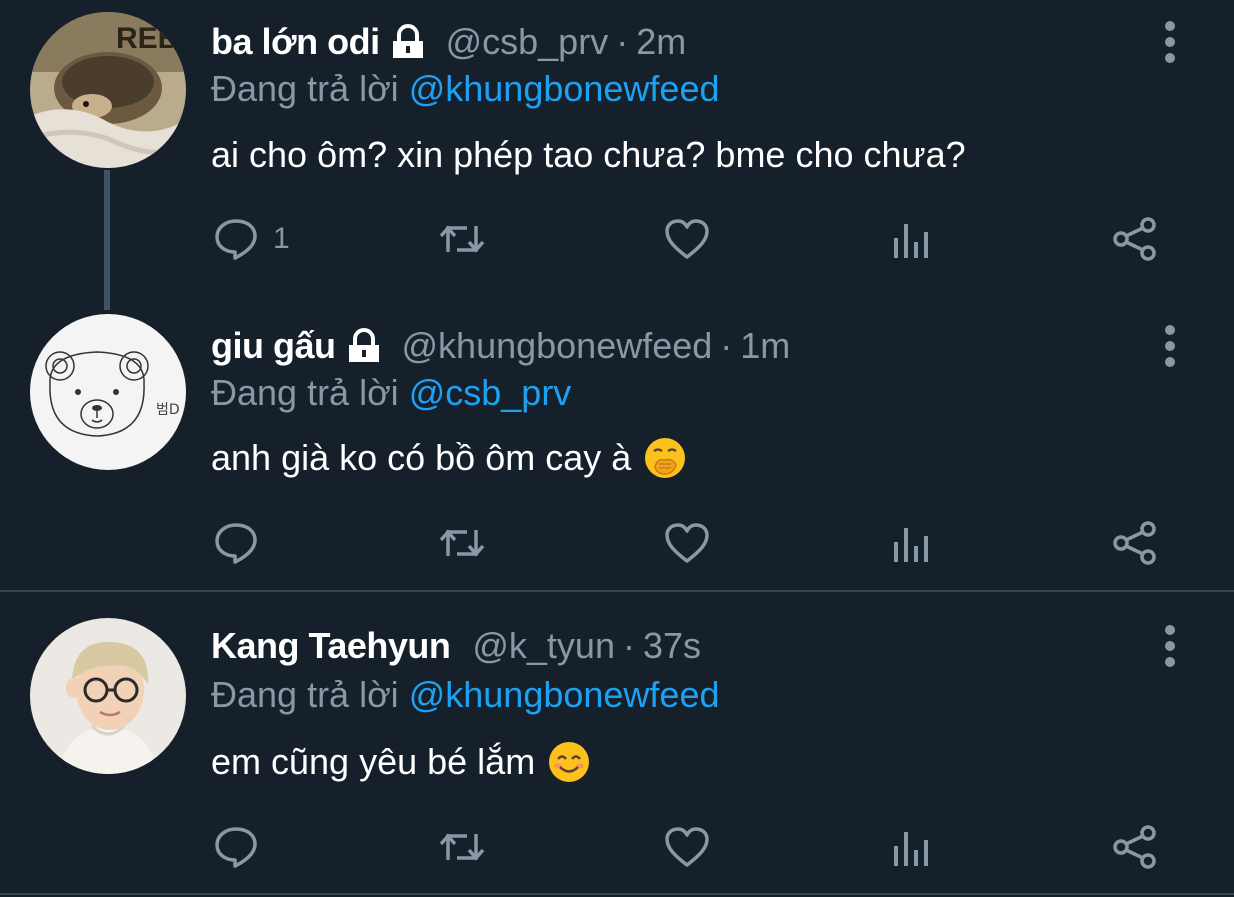  Describe the element at coordinates (569, 762) in the screenshot. I see `smiling-face-with-smiling-eyes-icon` at that location.